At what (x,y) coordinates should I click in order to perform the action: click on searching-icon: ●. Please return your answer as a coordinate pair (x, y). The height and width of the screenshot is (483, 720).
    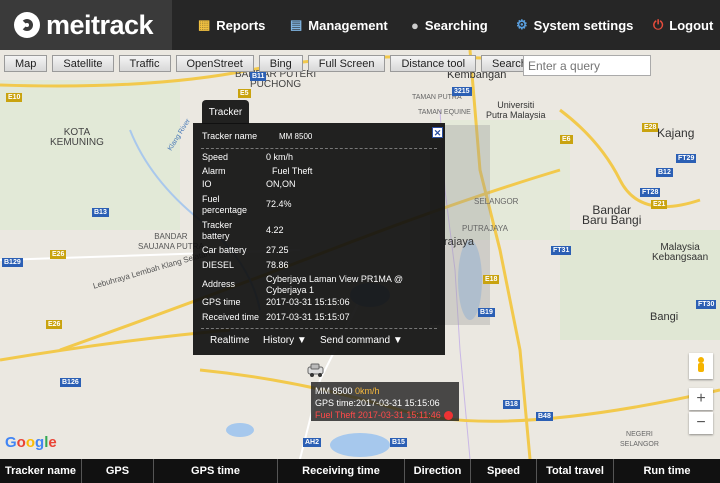
    Looking at the image, I should click on (415, 25).